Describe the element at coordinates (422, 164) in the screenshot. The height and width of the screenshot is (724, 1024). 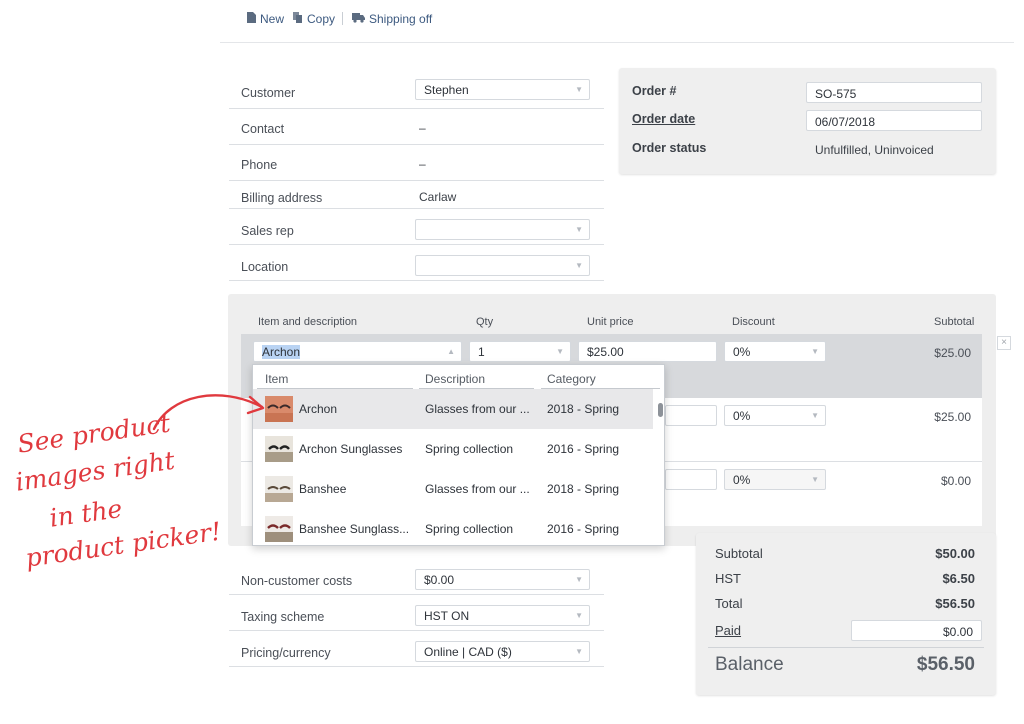
I see `phone-value: –` at that location.